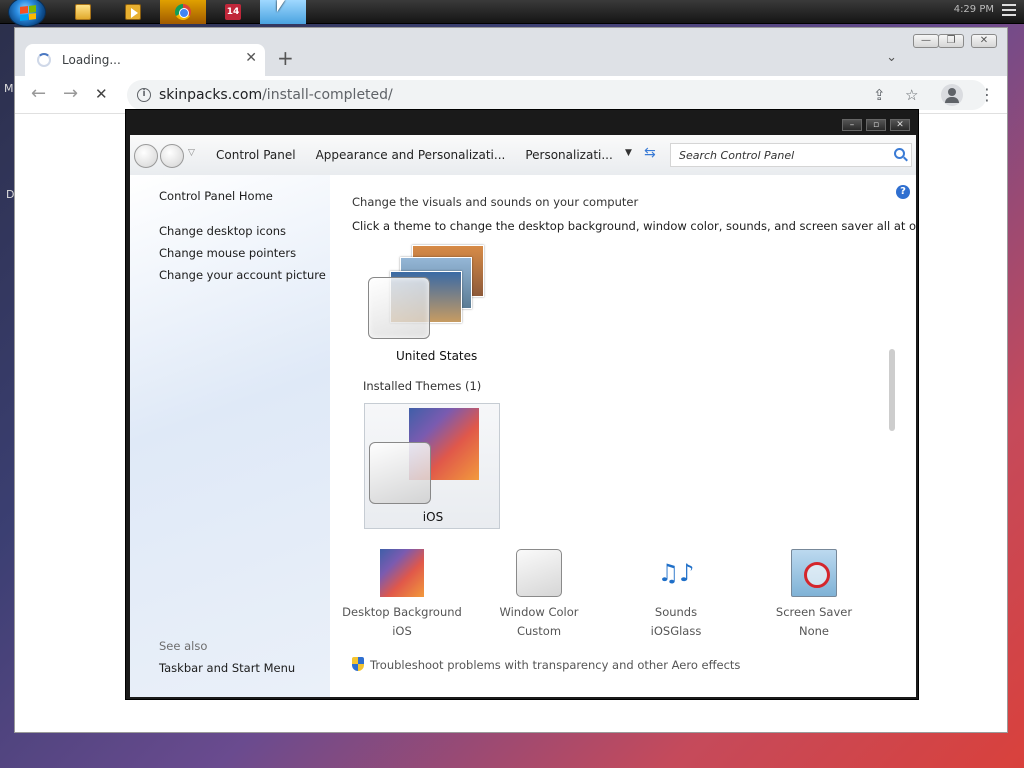  What do you see at coordinates (891, 57) in the screenshot?
I see `tab-search-dropdown-icon: ⌄` at bounding box center [891, 57].